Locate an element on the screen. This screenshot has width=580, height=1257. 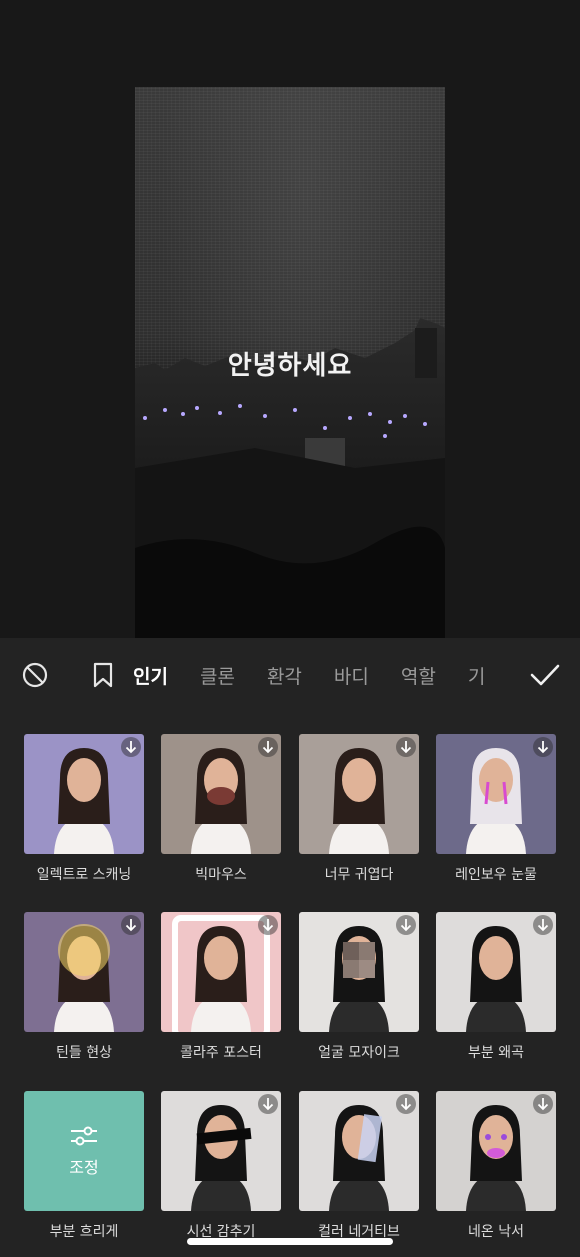
effect-rainbow-tears: 레인보우 눈물 is located at coordinates (496, 808).